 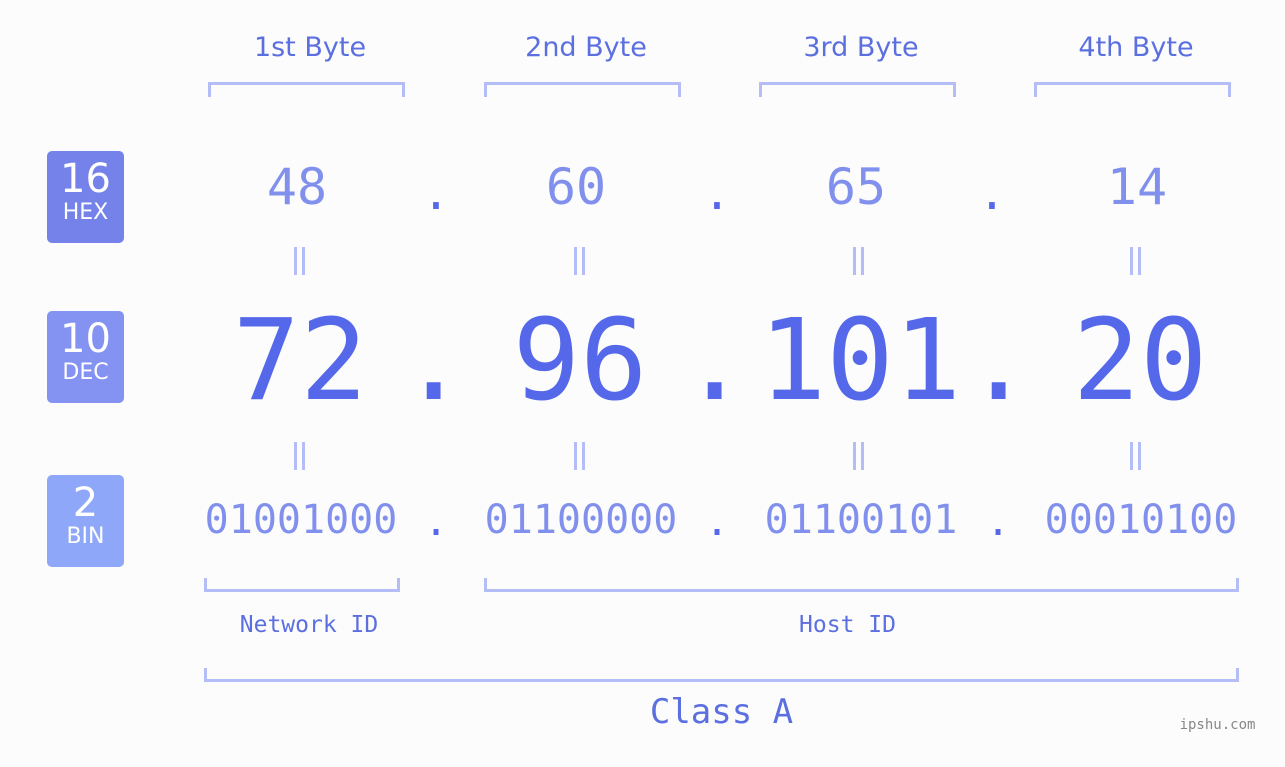 What do you see at coordinates (85, 179) in the screenshot?
I see `hex-base-number: 16` at bounding box center [85, 179].